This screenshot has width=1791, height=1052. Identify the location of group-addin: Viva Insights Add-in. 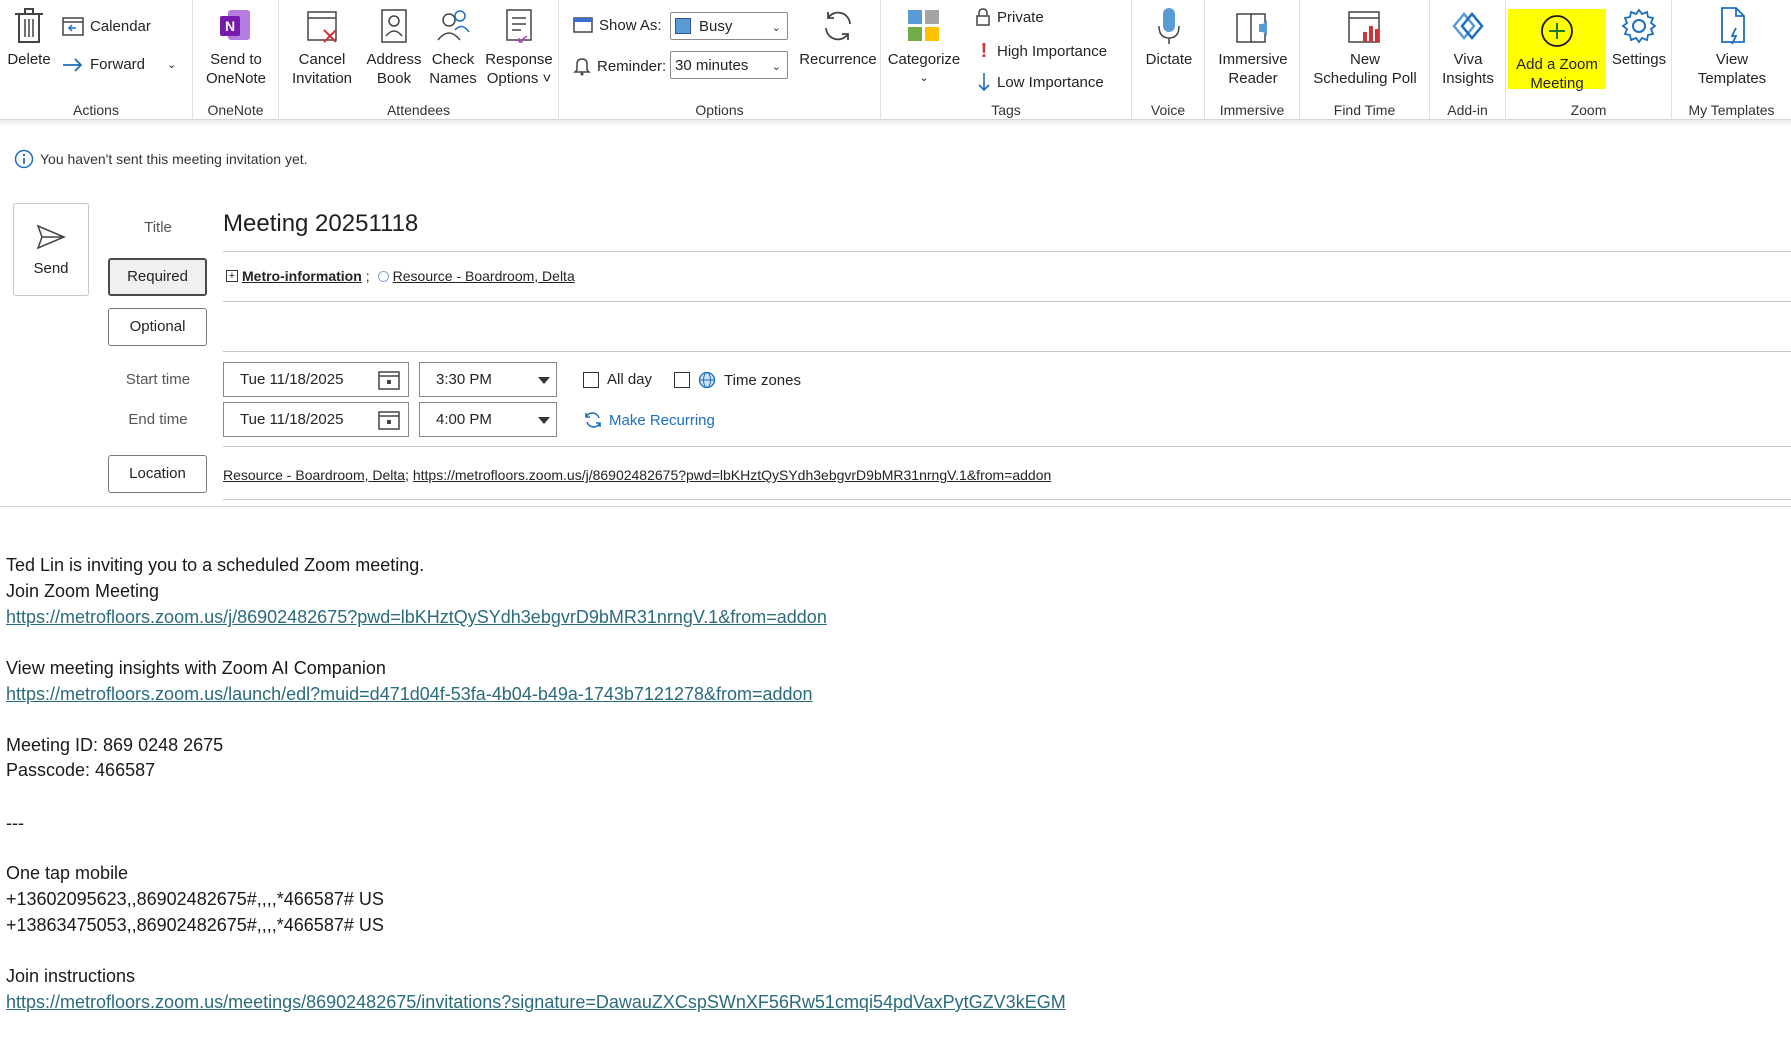
(1468, 60).